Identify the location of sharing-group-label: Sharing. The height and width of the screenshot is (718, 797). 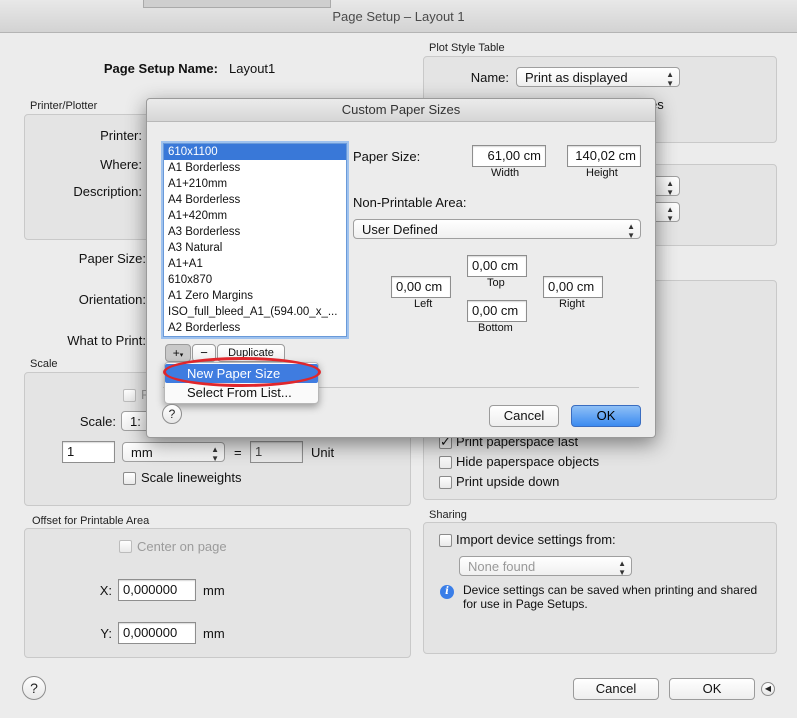
(448, 515).